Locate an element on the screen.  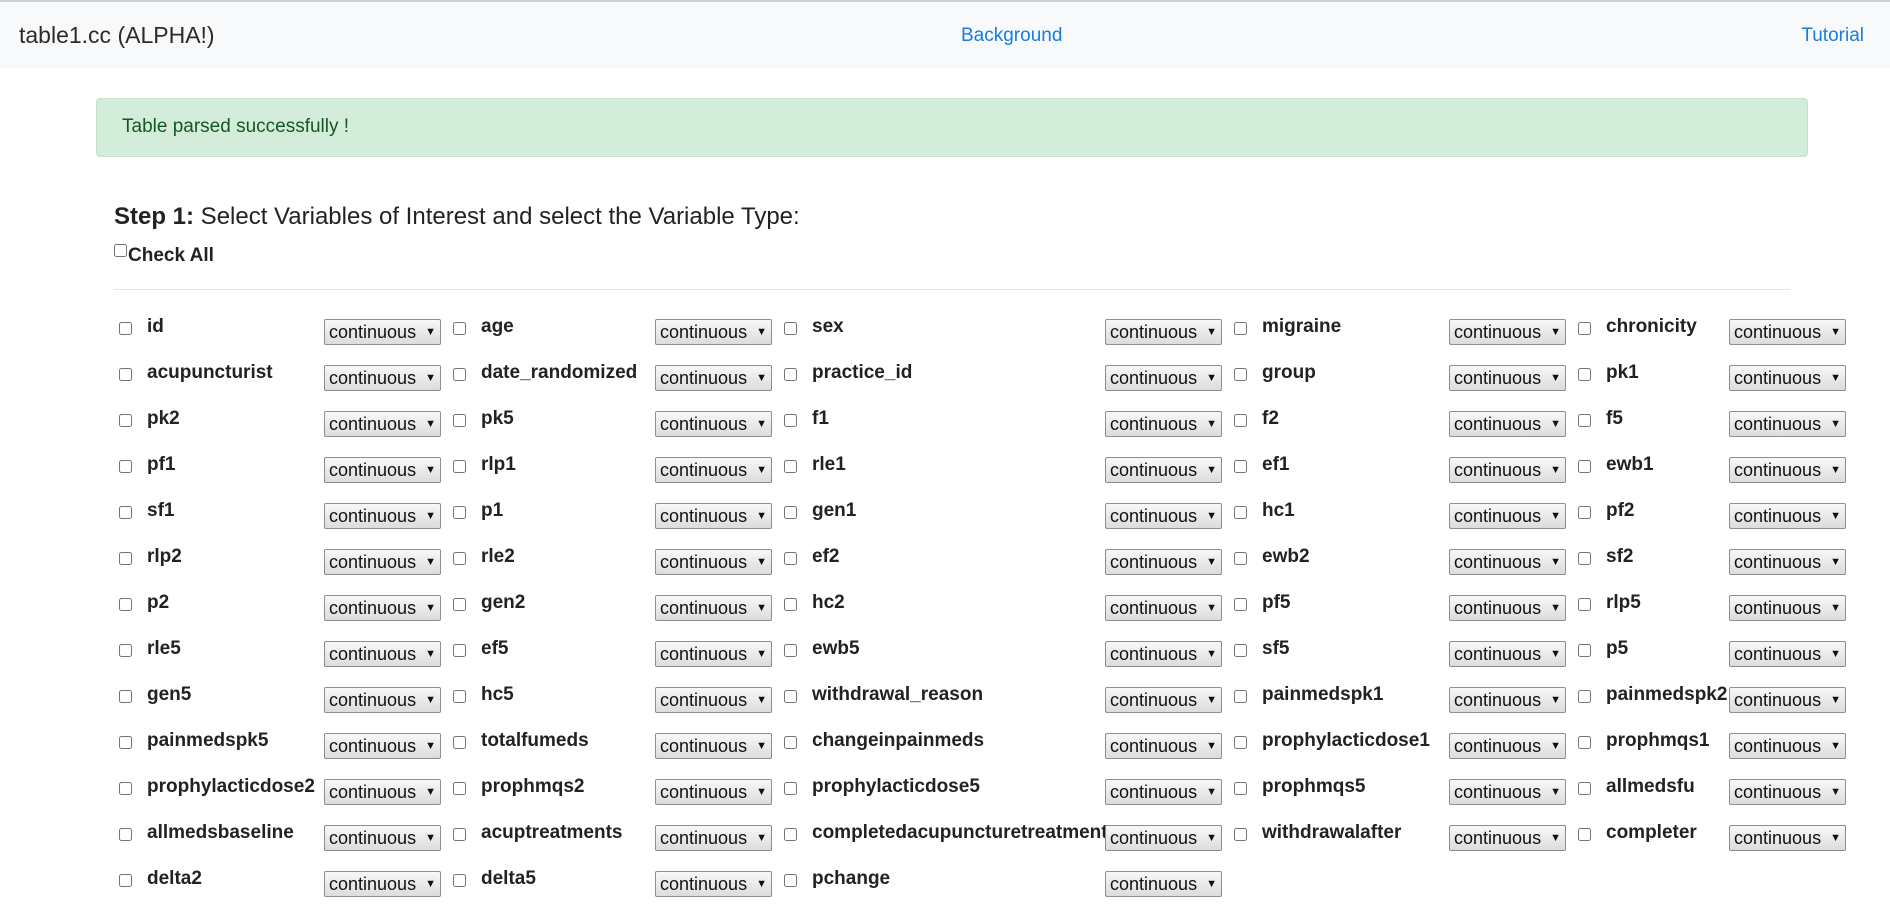
brand-title: table1.cc (ALPHA!) is located at coordinates (117, 35).